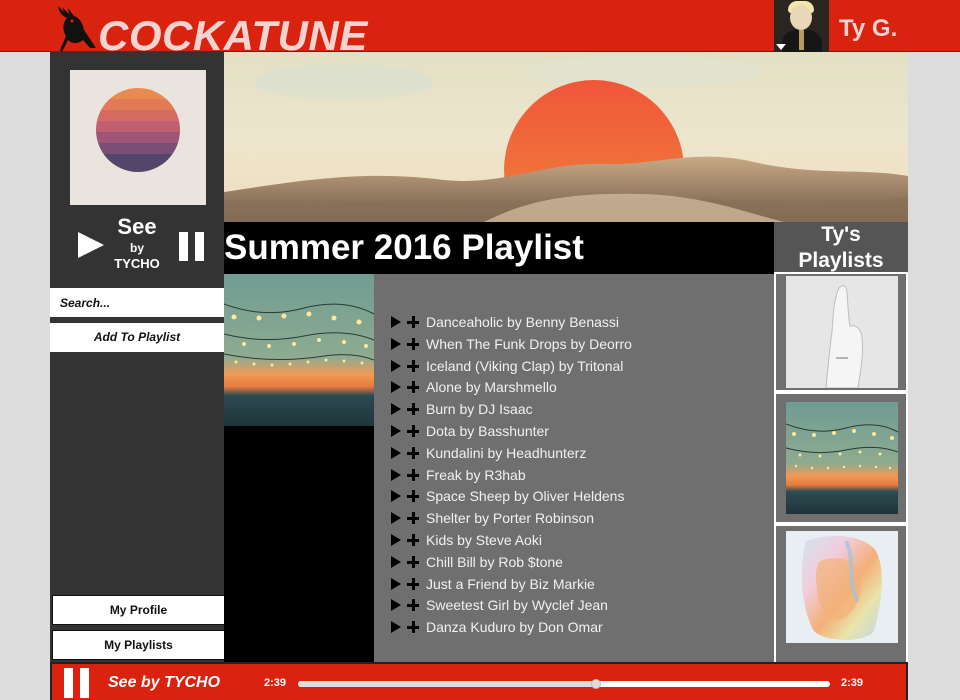 The width and height of the screenshot is (960, 700). I want to click on by-label: by, so click(136, 248).